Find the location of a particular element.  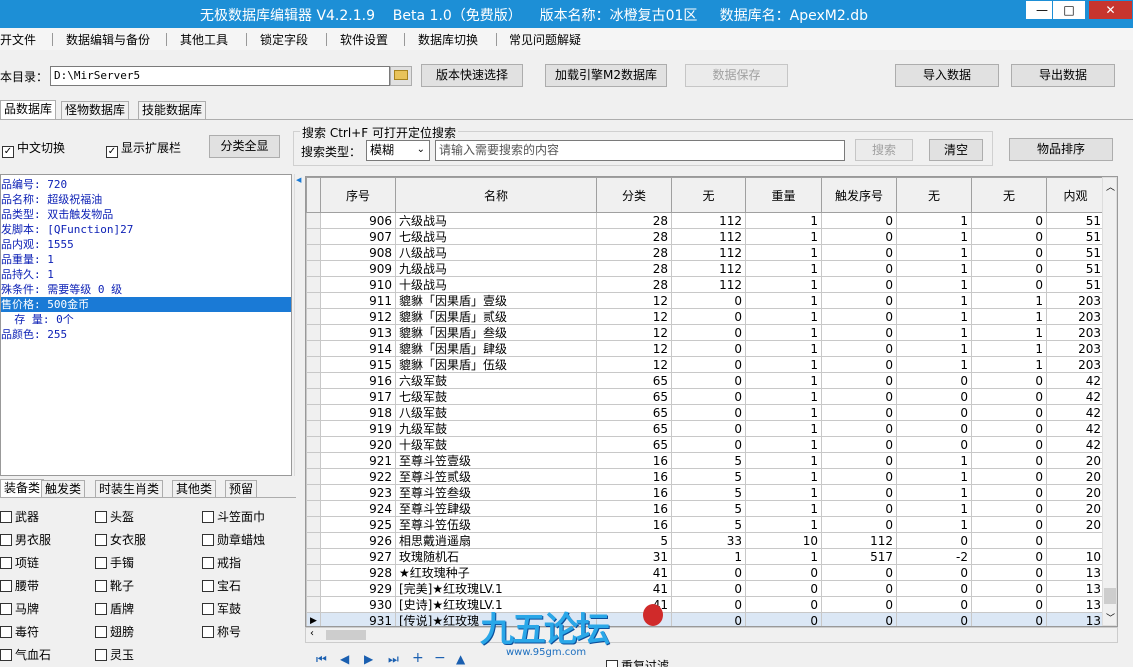

table-cell: 922 is located at coordinates (358, 476).